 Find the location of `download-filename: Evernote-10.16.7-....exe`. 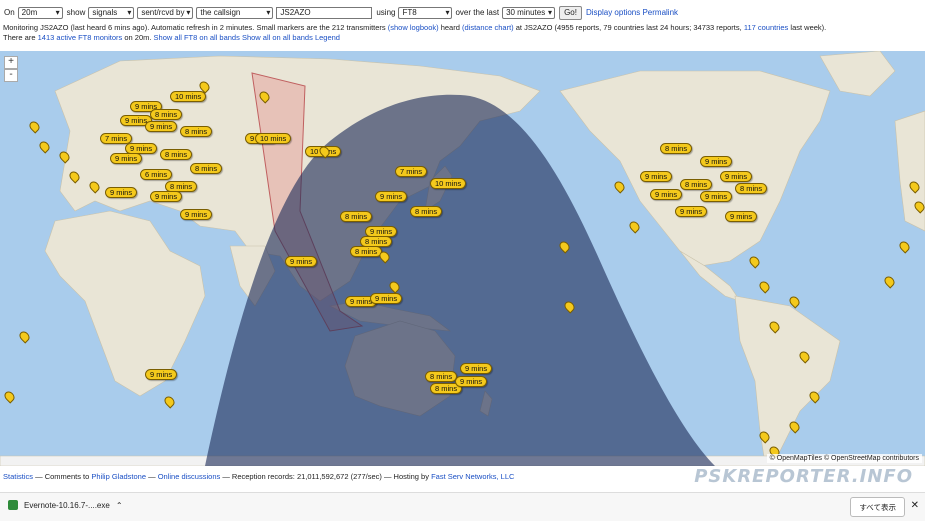

download-filename: Evernote-10.16.7-....exe is located at coordinates (67, 505).